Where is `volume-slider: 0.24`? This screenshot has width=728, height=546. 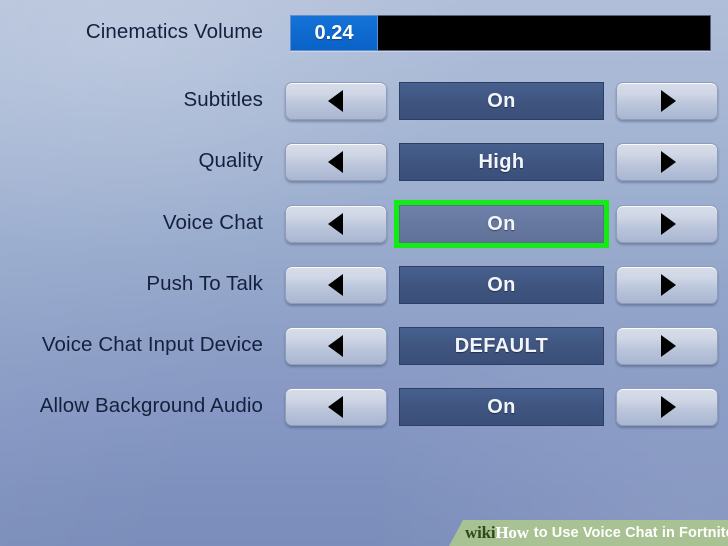
volume-slider: 0.24 is located at coordinates (500, 33).